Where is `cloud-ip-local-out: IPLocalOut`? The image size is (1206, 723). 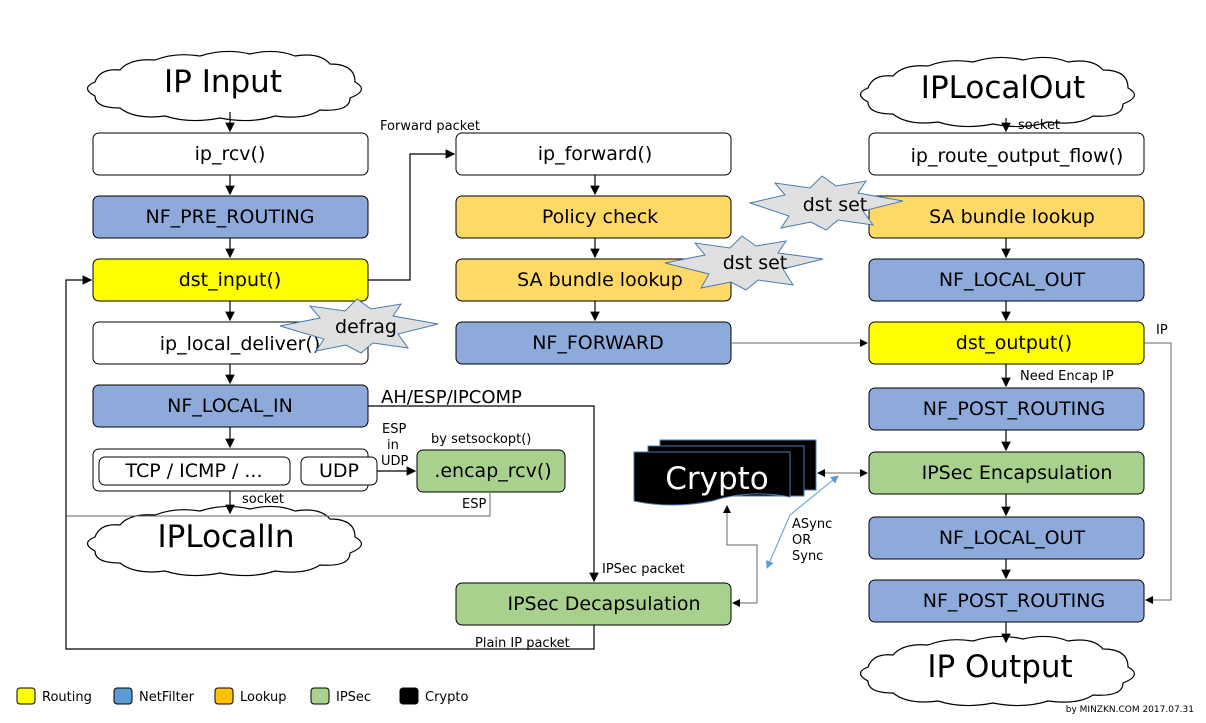
cloud-ip-local-out: IPLocalOut is located at coordinates (997, 92).